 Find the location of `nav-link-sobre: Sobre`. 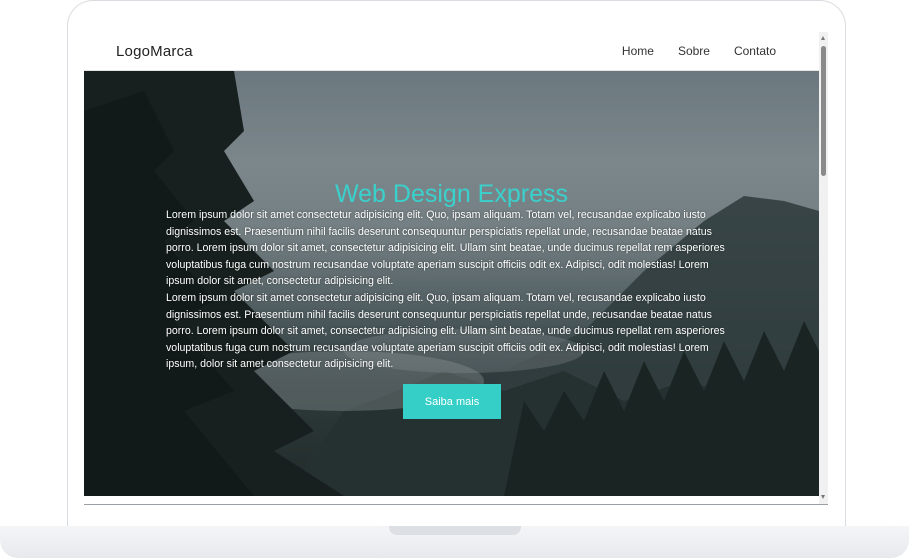

nav-link-sobre: Sobre is located at coordinates (694, 51).